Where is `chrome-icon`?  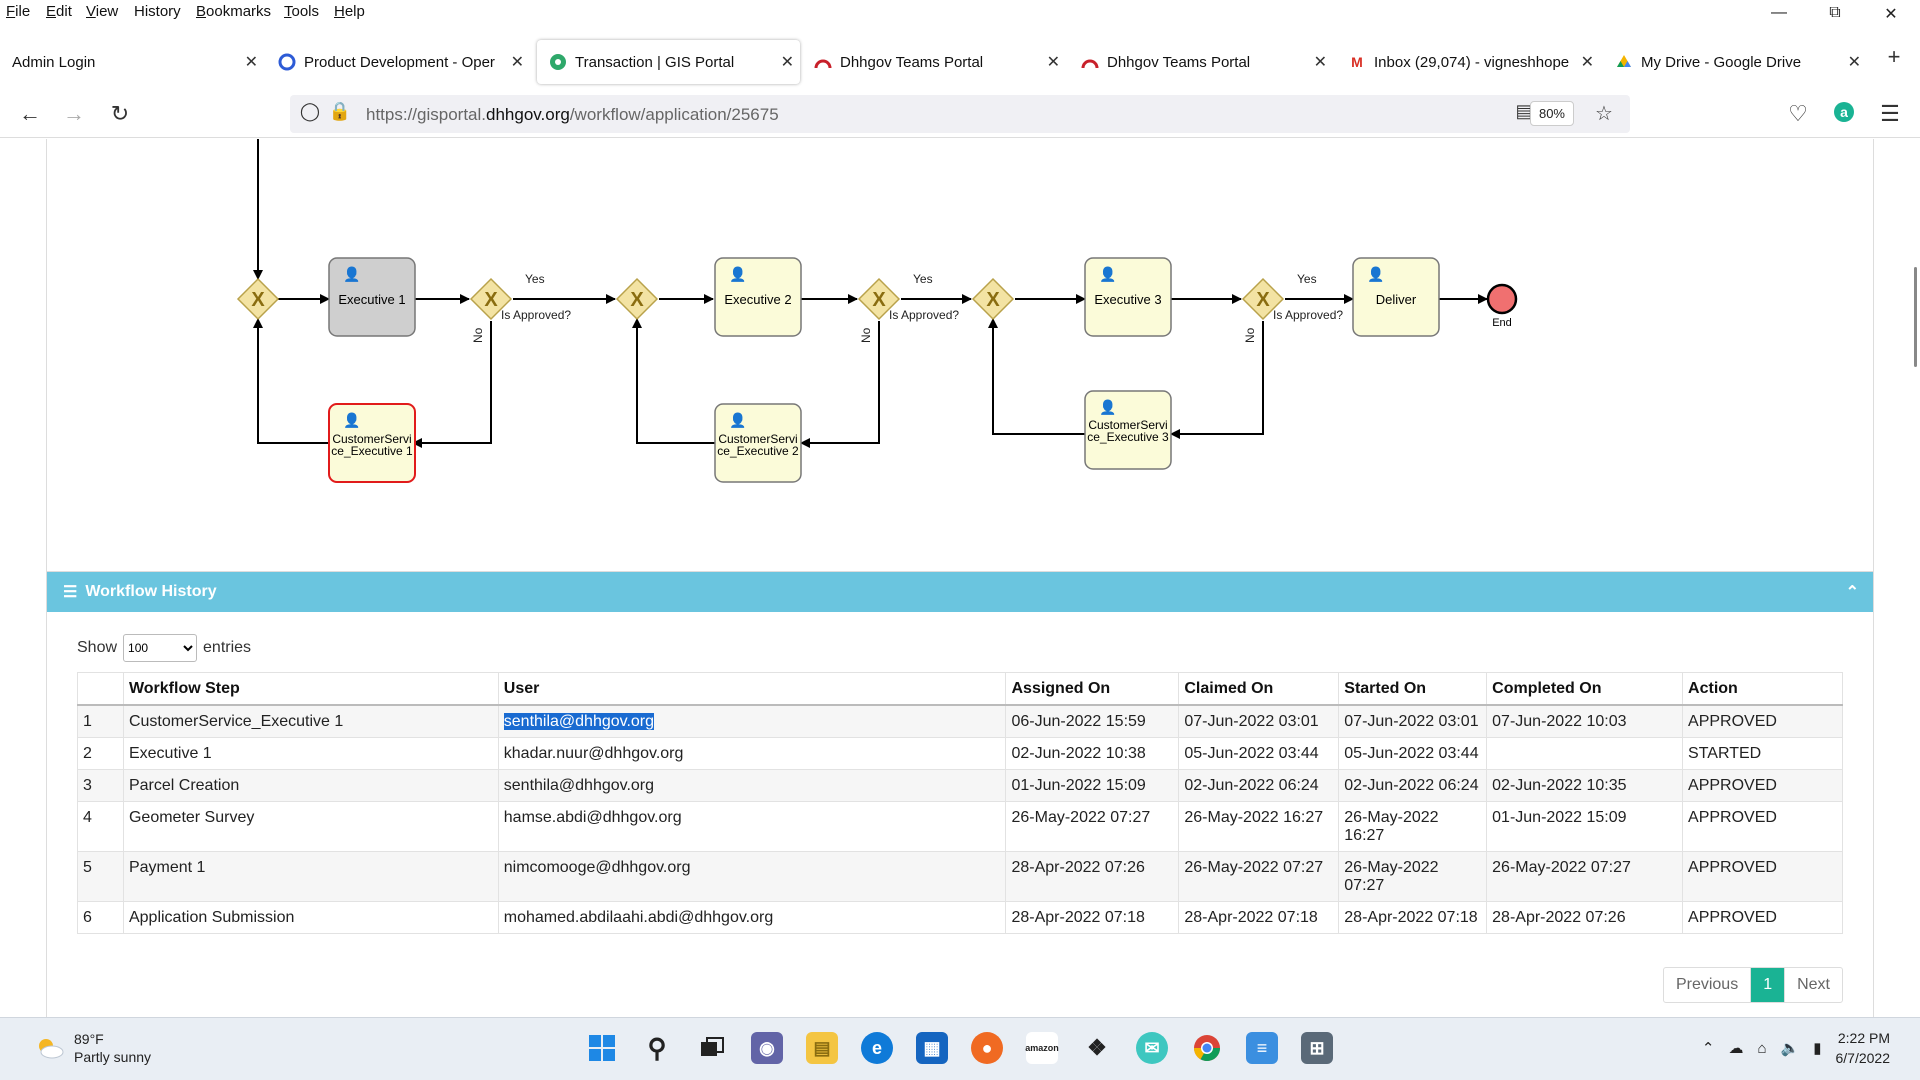 chrome-icon is located at coordinates (1207, 1048).